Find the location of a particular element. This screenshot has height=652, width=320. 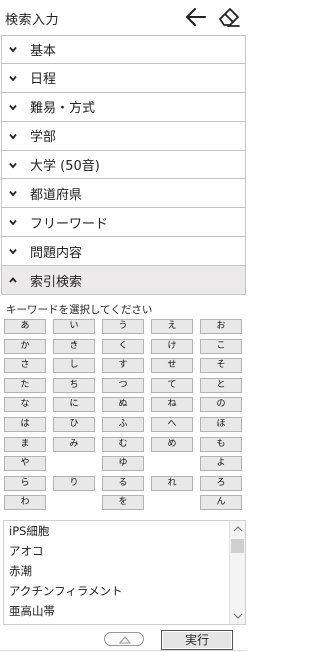

accordion-item: 問題内容 is located at coordinates (123, 252).